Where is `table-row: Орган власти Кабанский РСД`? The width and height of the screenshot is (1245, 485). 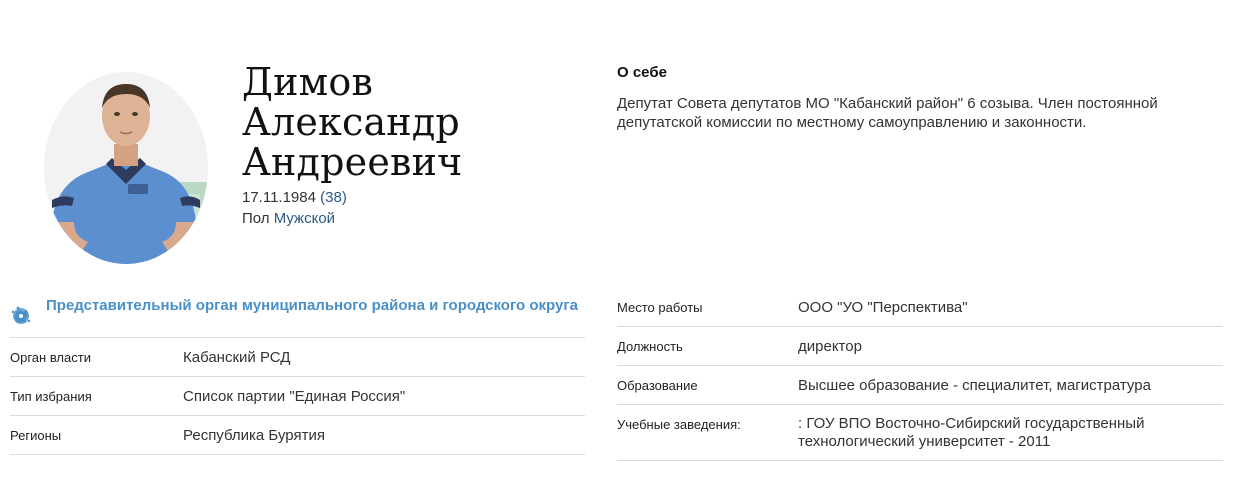 table-row: Орган власти Кабанский РСД is located at coordinates (297, 357).